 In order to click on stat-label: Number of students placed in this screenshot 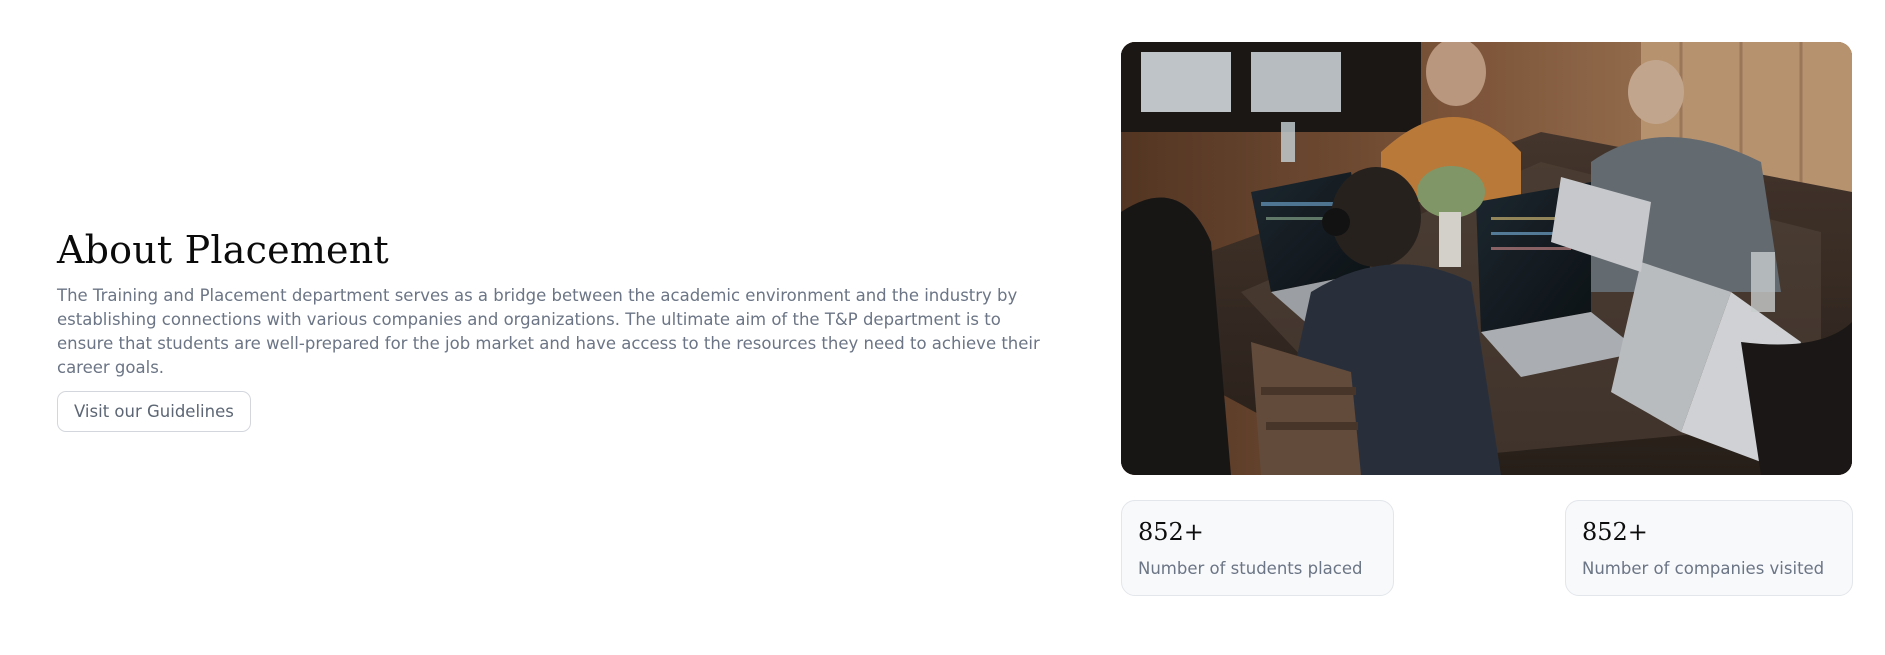, I will do `click(1250, 568)`.